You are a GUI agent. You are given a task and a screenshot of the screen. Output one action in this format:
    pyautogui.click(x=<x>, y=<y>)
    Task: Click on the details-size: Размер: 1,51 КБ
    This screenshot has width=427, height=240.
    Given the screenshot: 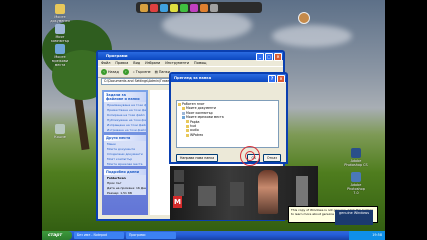 What is the action you would take?
    pyautogui.click(x=120, y=192)
    